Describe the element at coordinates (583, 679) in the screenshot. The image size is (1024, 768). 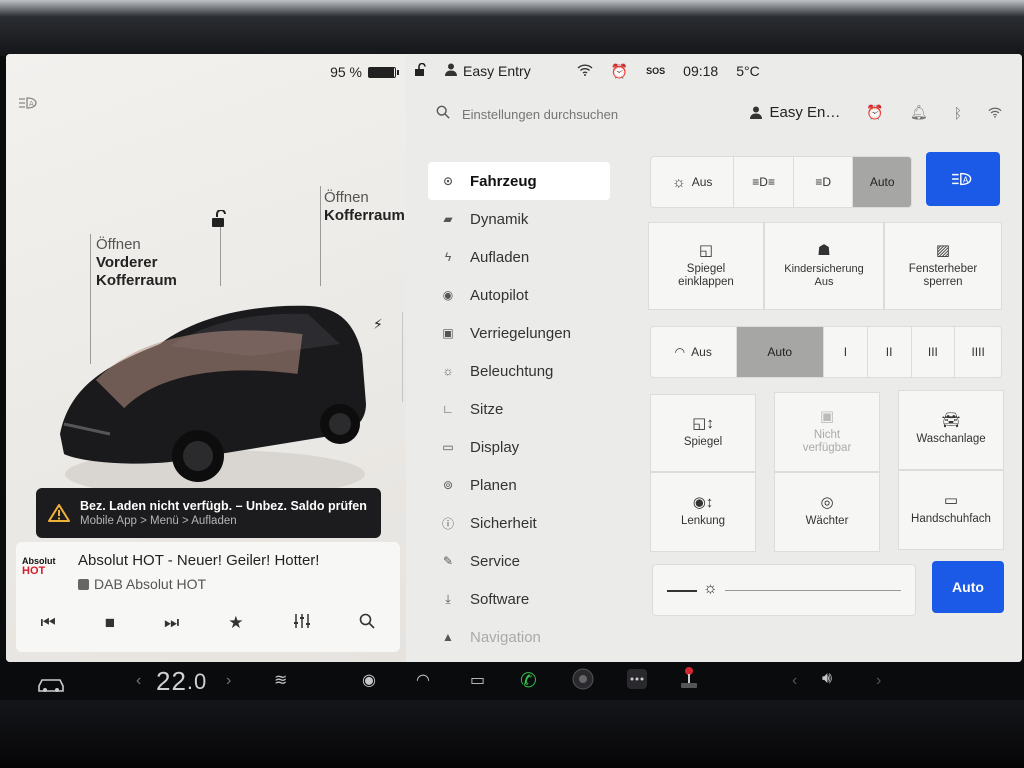
I see `camera-icon` at that location.